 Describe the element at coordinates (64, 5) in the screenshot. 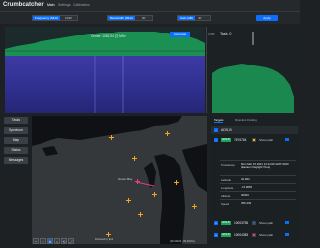

I see `nav-settings: Settings` at that location.